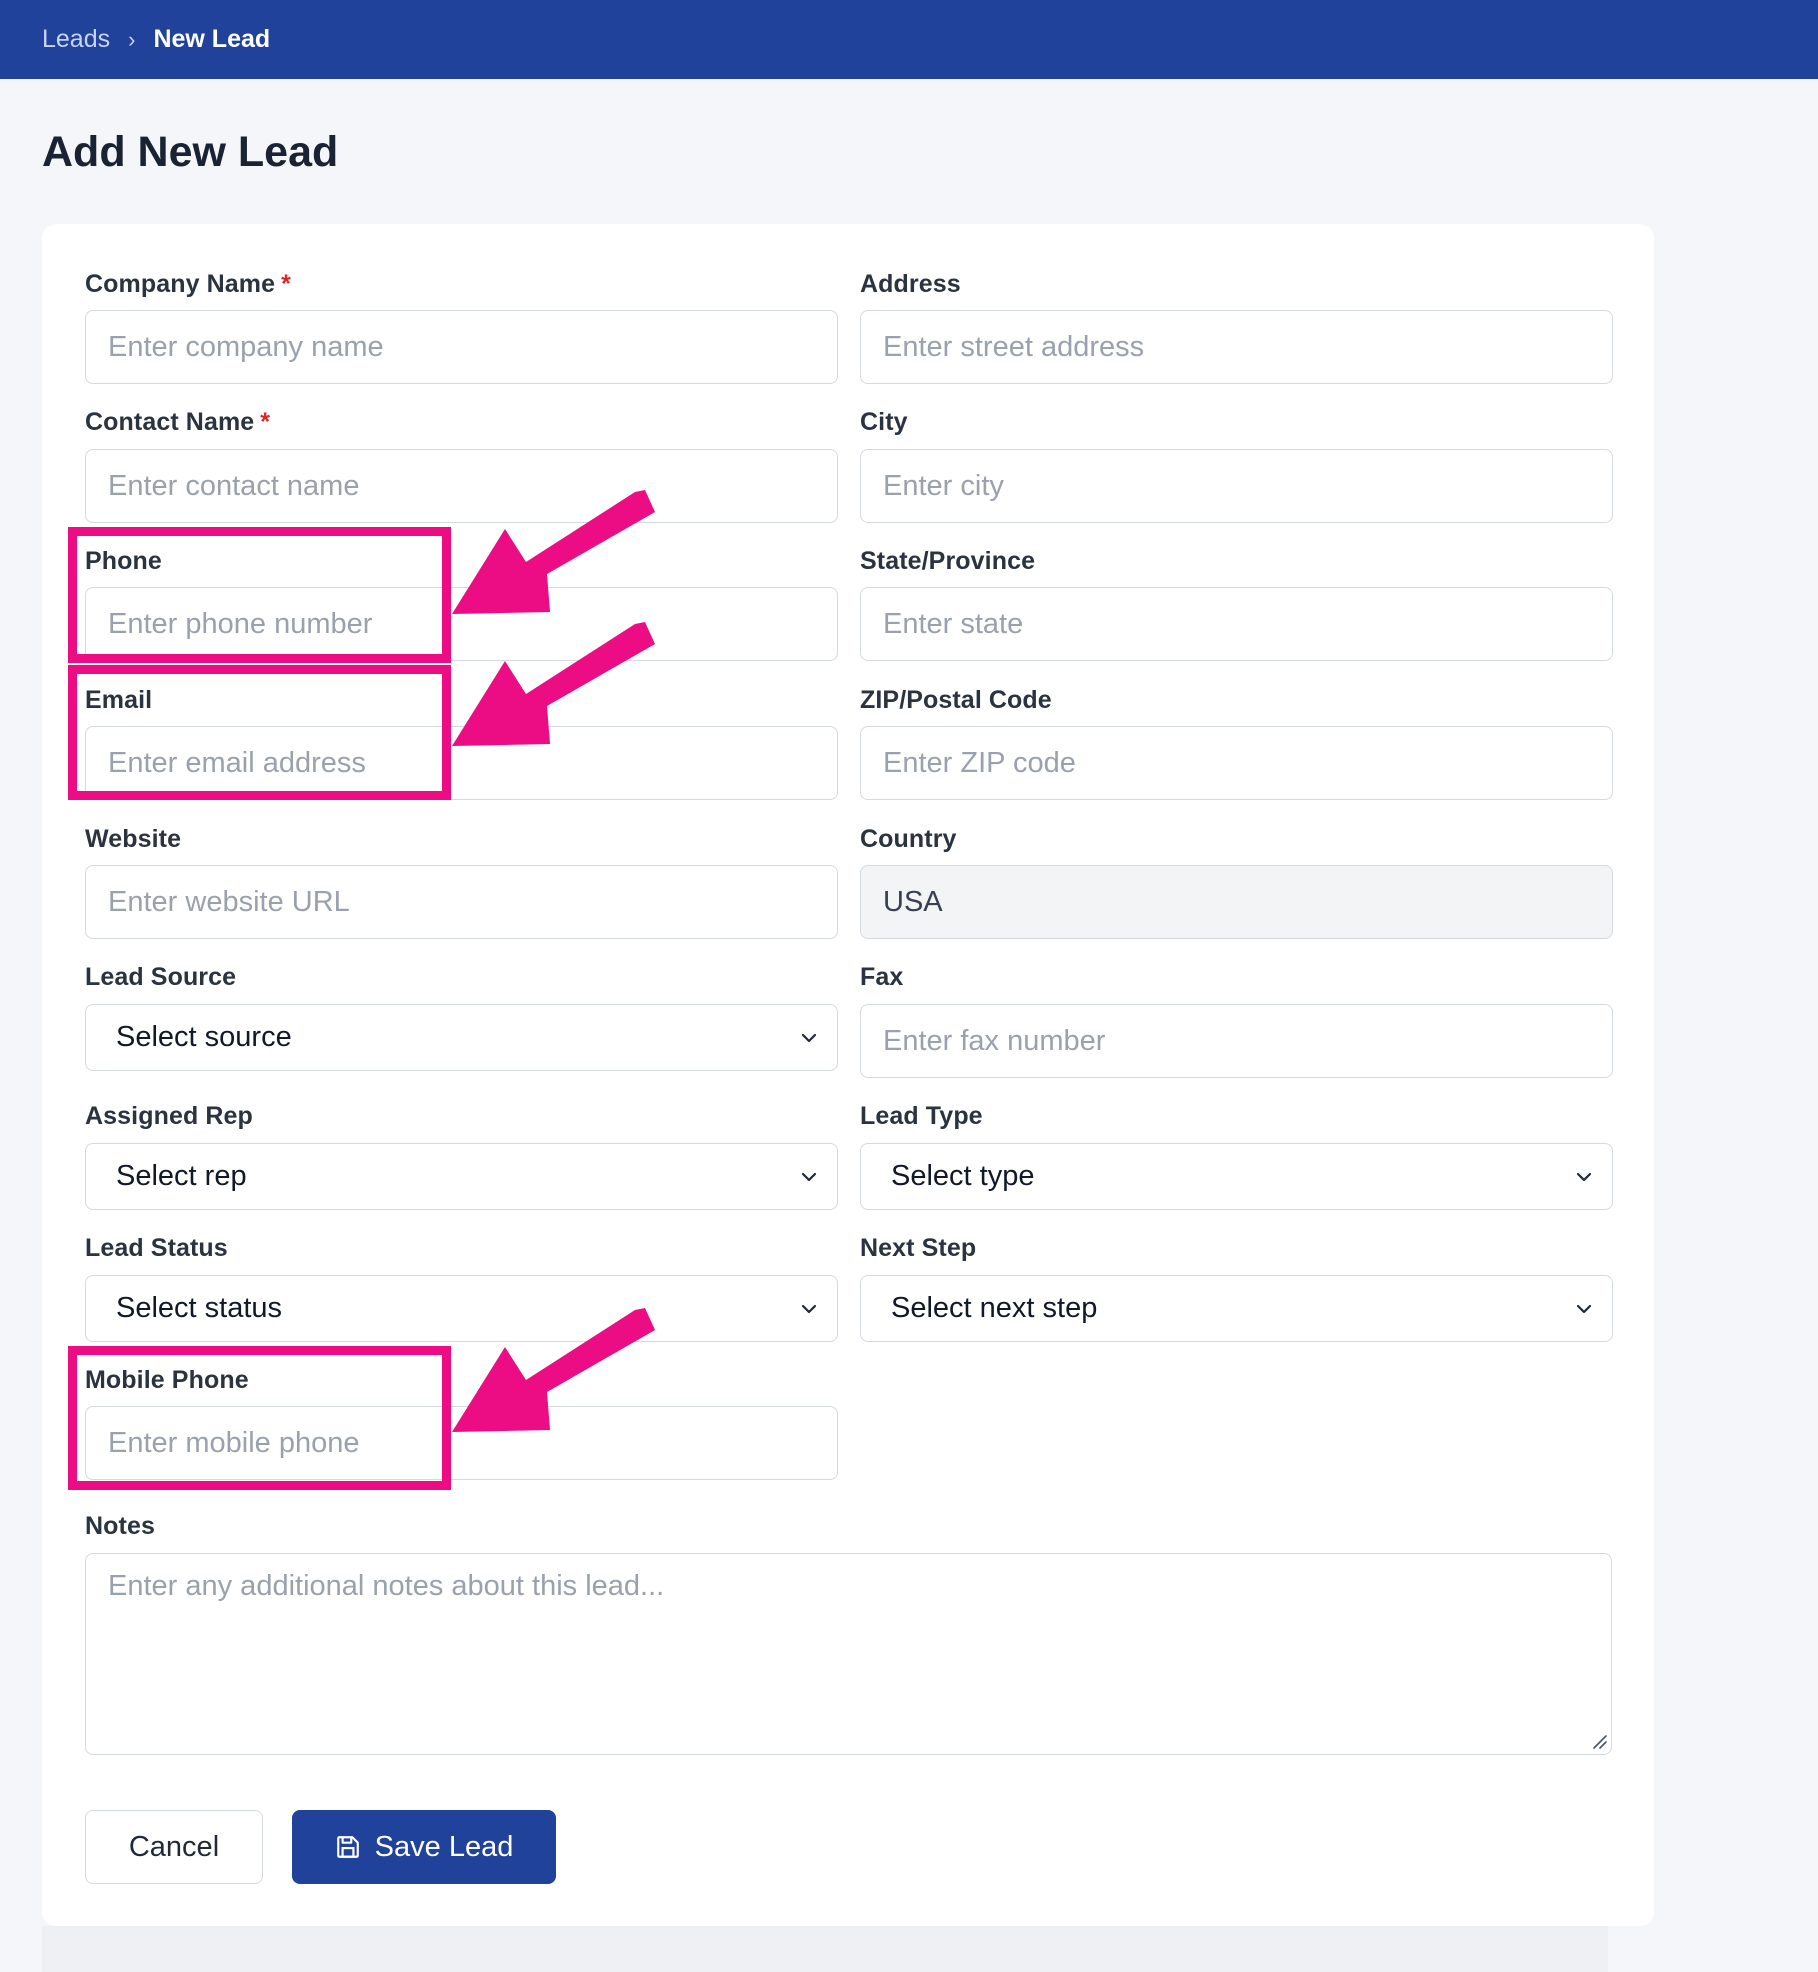  Describe the element at coordinates (956, 700) in the screenshot. I see `zip-label: ZIP/Postal Code` at that location.